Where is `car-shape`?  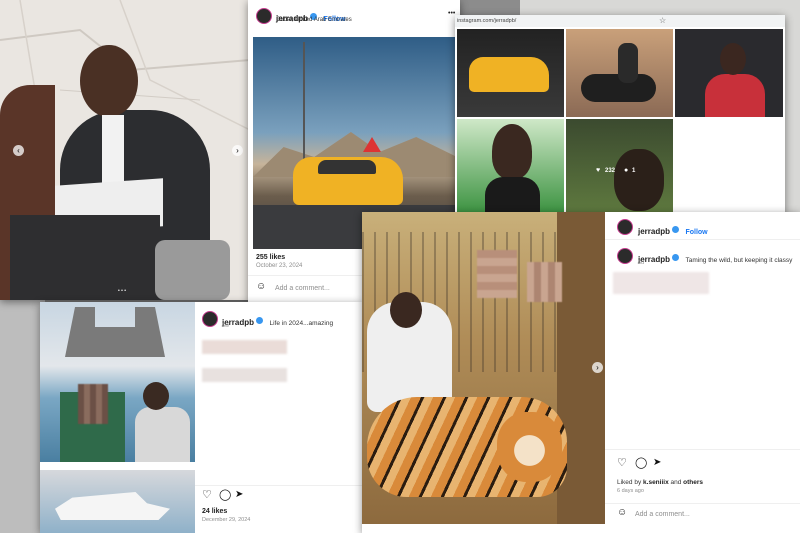
car-shape is located at coordinates (509, 74).